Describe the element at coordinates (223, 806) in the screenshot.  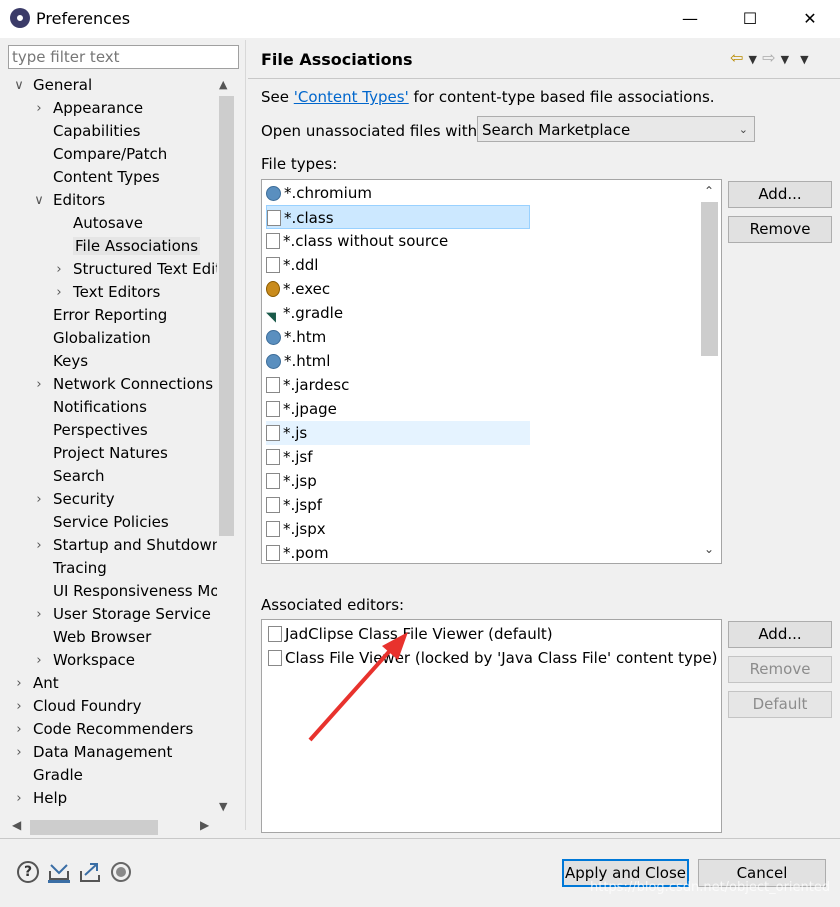
I see `scroll-down-icon: ▼` at that location.